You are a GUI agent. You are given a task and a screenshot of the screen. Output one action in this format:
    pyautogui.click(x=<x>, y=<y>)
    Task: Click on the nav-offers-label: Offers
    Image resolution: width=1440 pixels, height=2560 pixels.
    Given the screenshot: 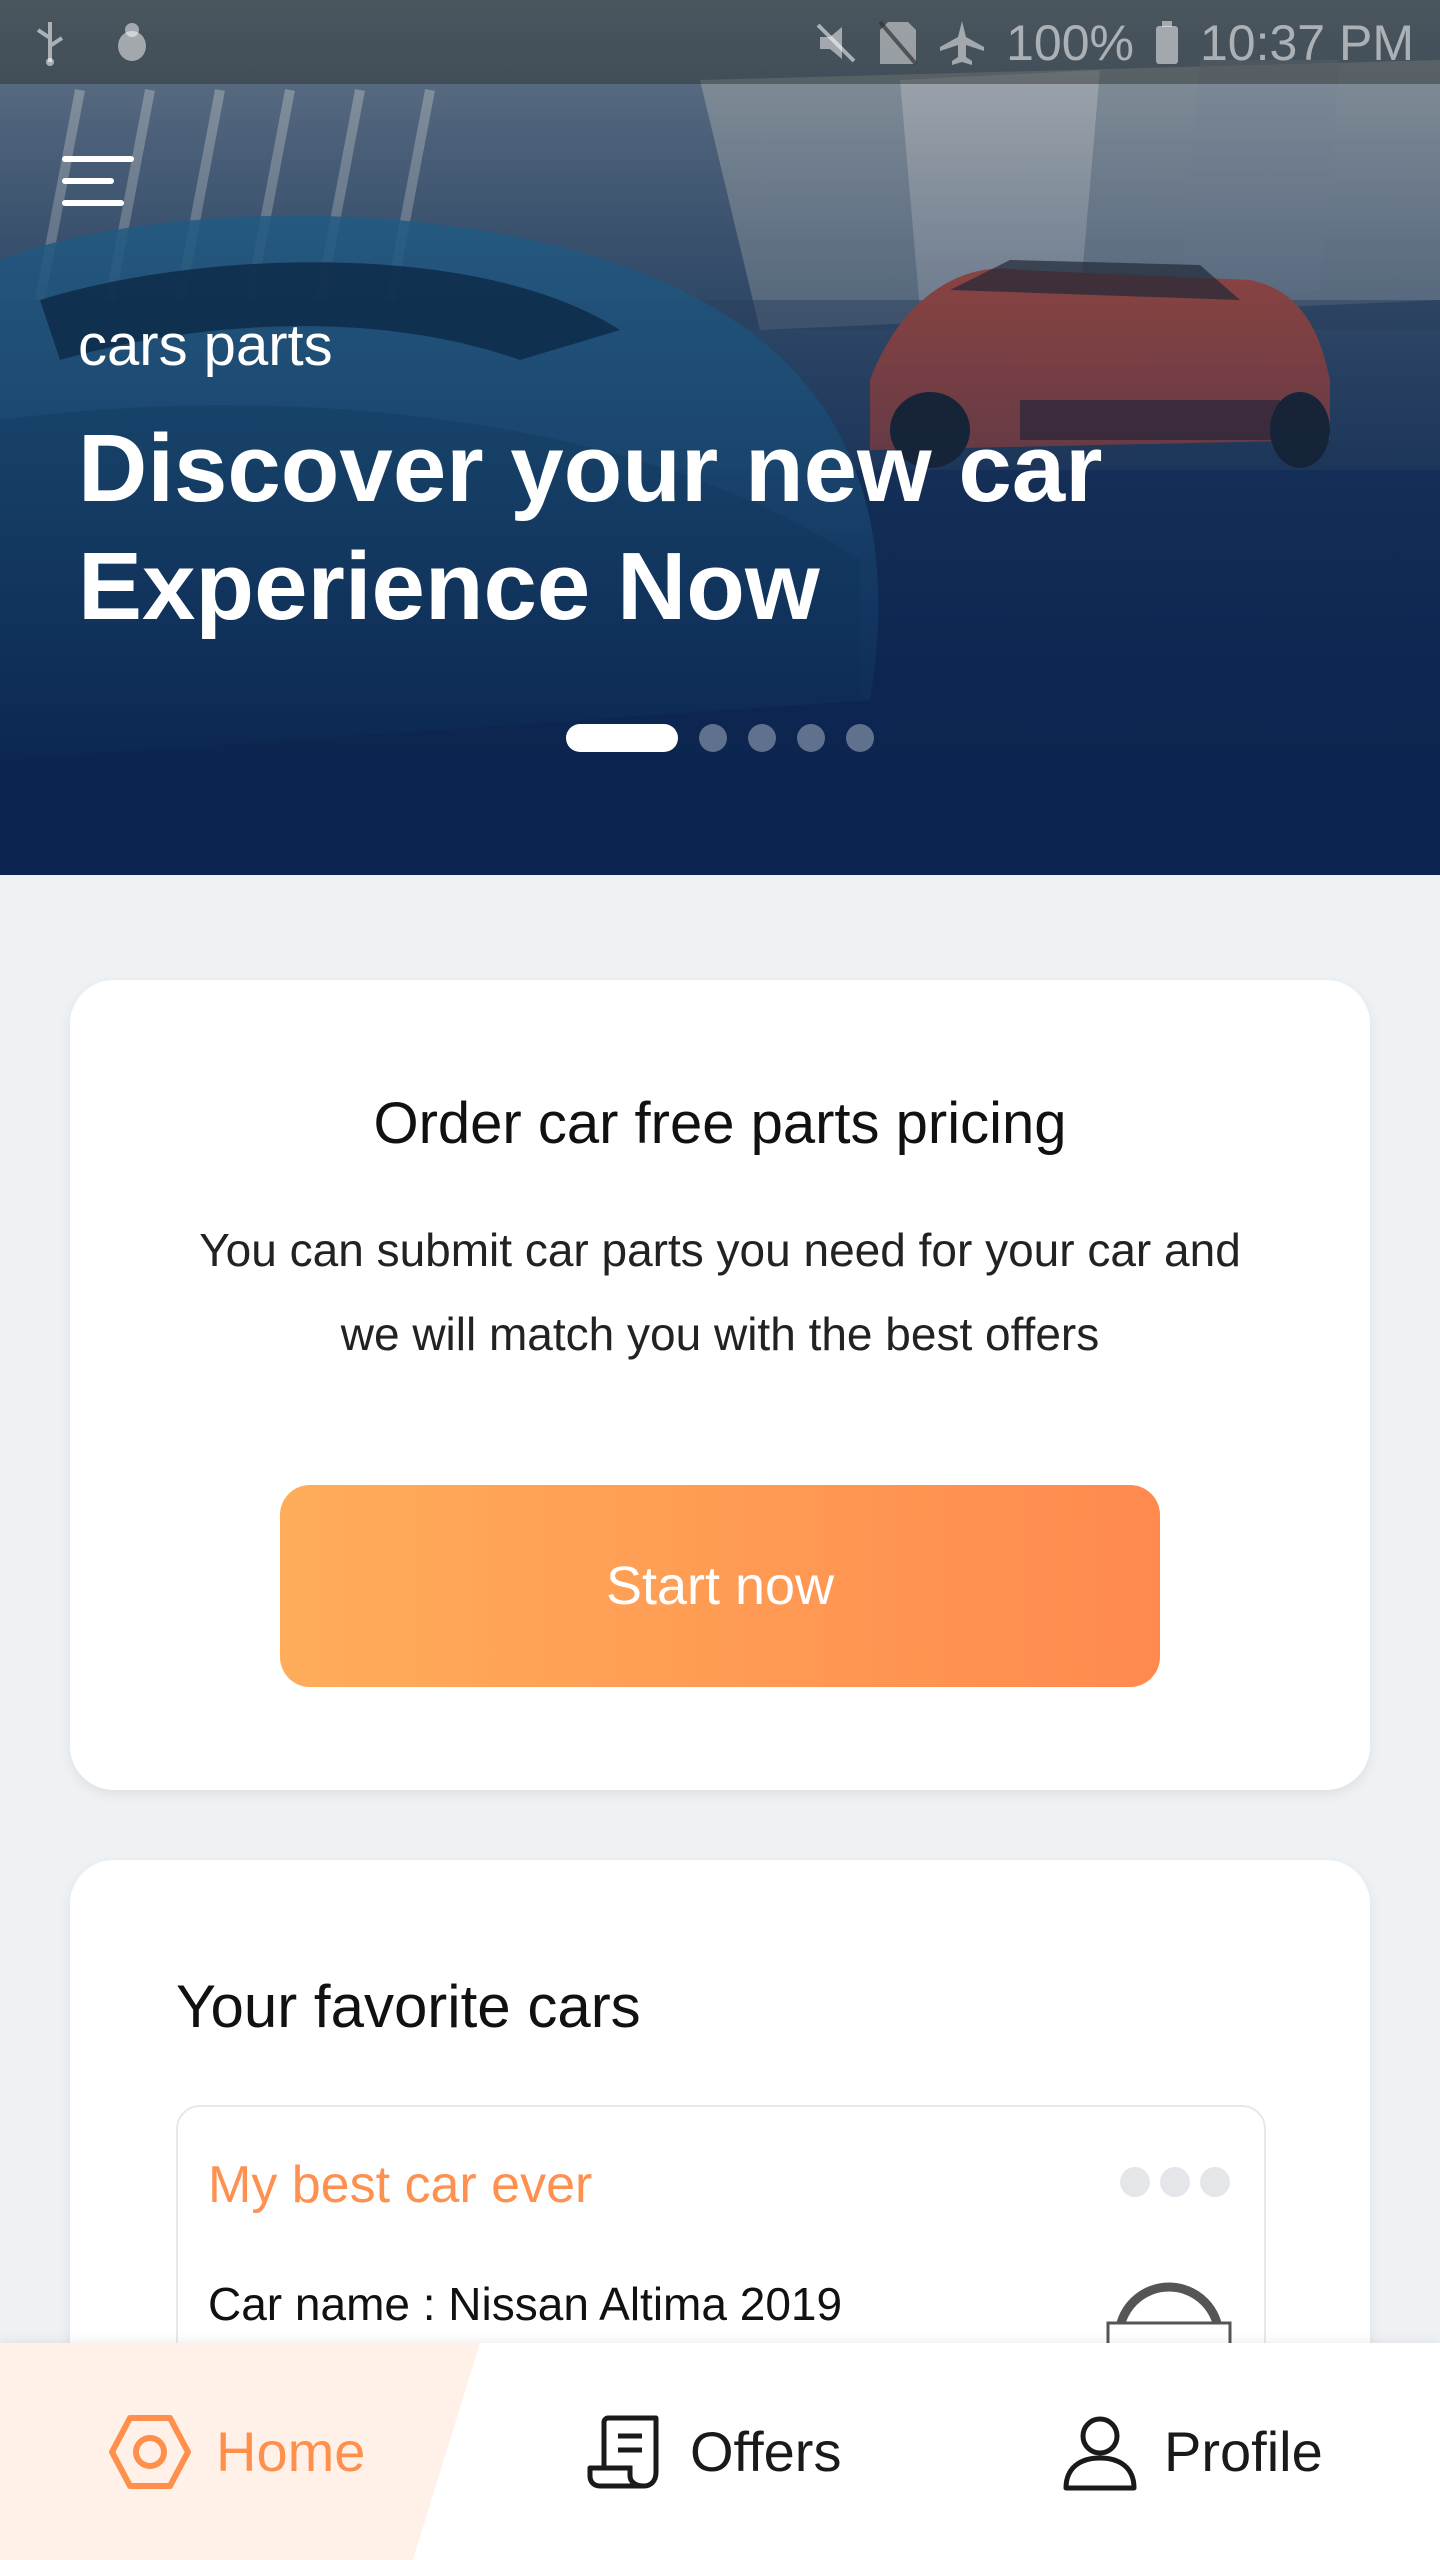 What is the action you would take?
    pyautogui.click(x=766, y=2451)
    